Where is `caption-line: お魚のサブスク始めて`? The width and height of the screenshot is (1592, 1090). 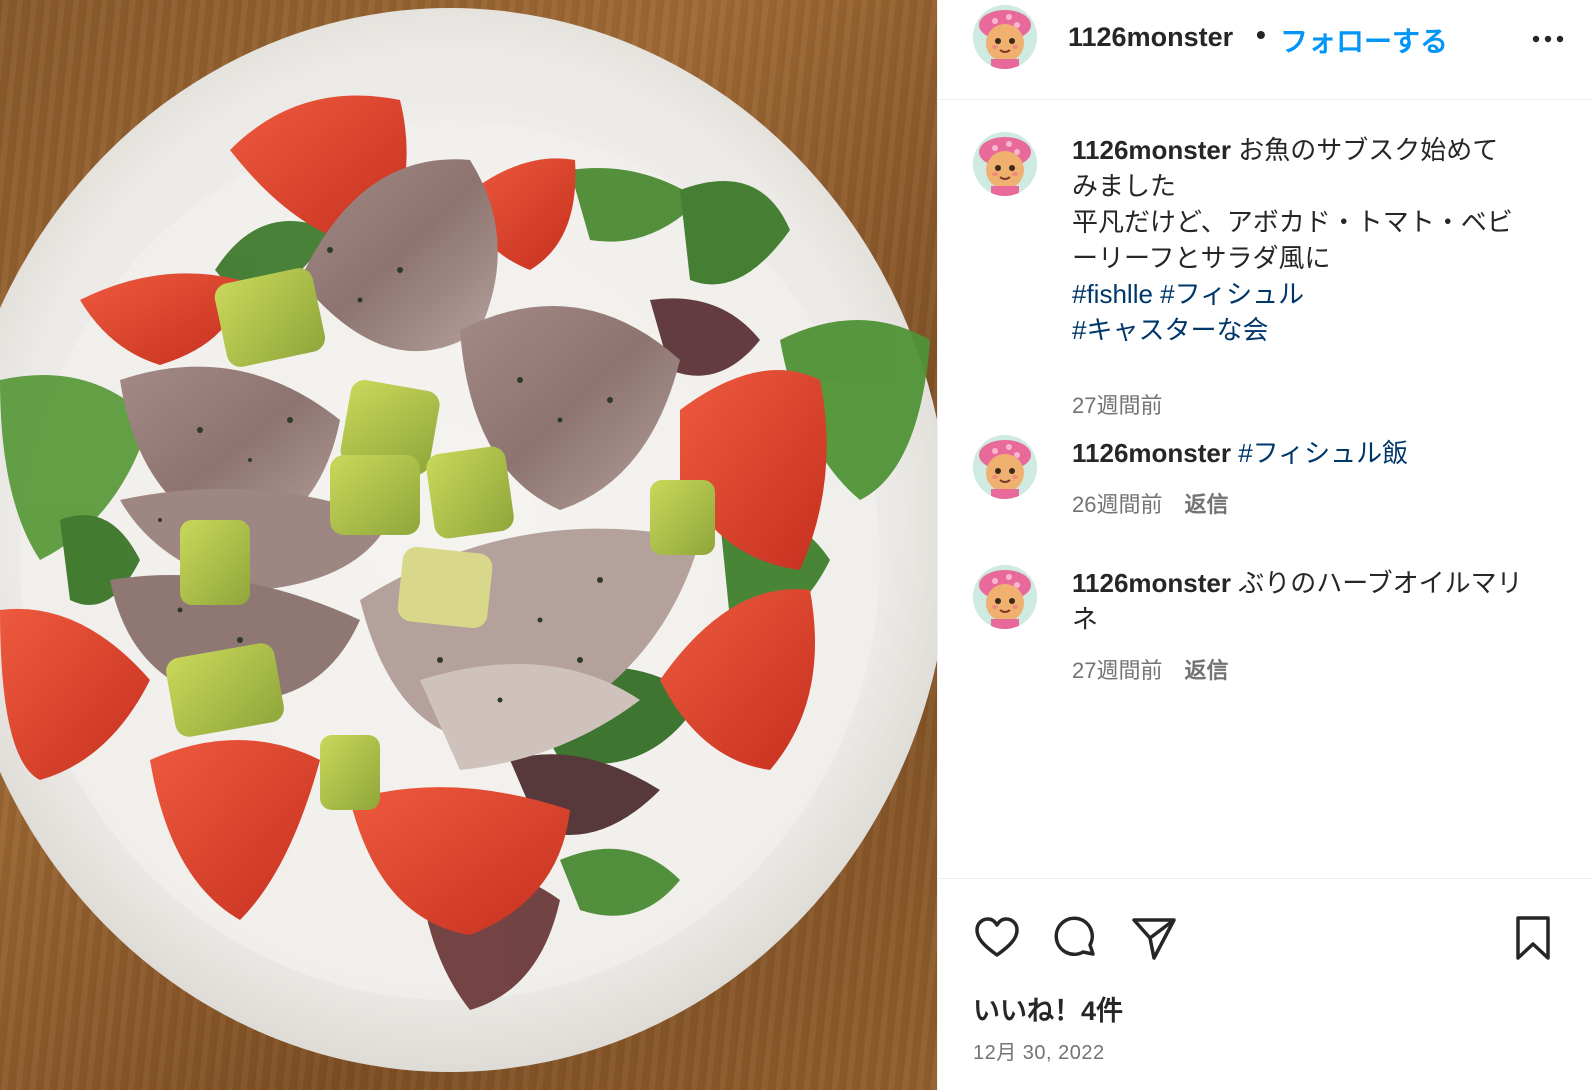
caption-line: お魚のサブスク始めて is located at coordinates (1368, 150).